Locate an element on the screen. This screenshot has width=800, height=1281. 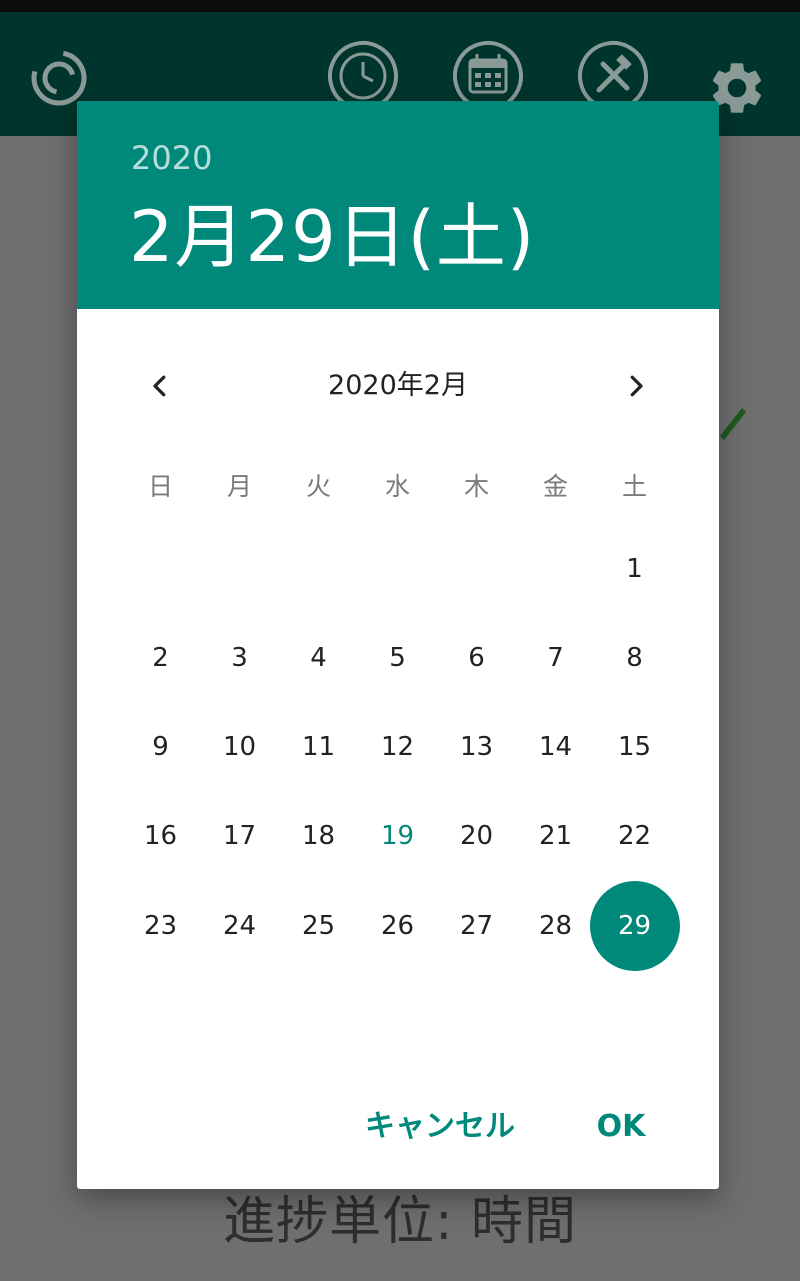
previous-month-button is located at coordinates (160, 386).